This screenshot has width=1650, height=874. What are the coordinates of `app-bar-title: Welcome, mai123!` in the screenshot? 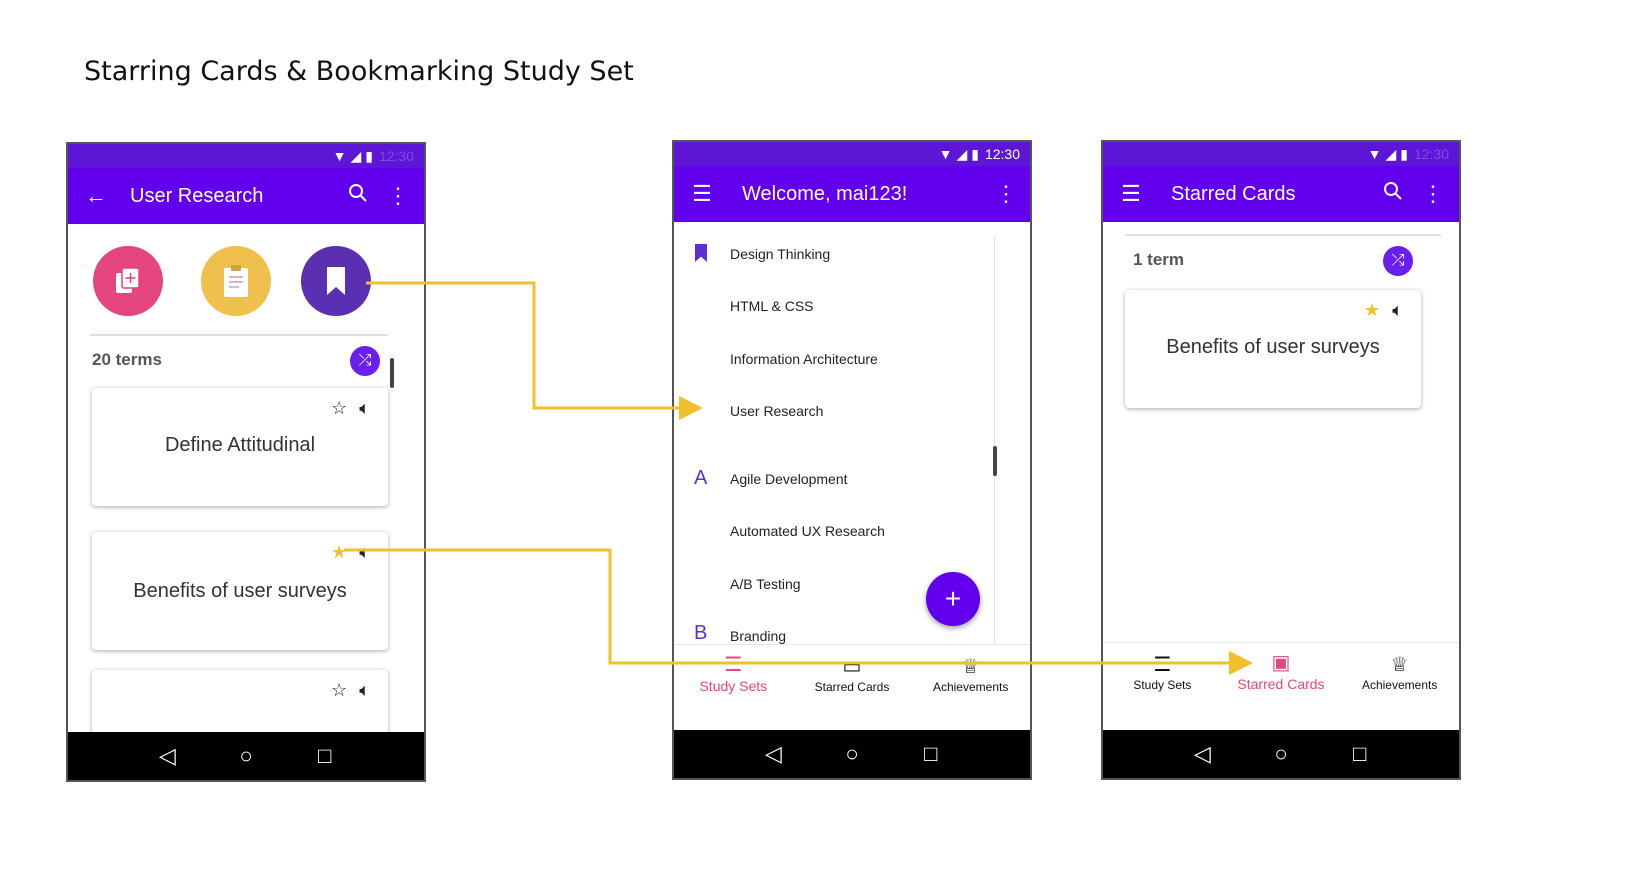 It's located at (825, 193).